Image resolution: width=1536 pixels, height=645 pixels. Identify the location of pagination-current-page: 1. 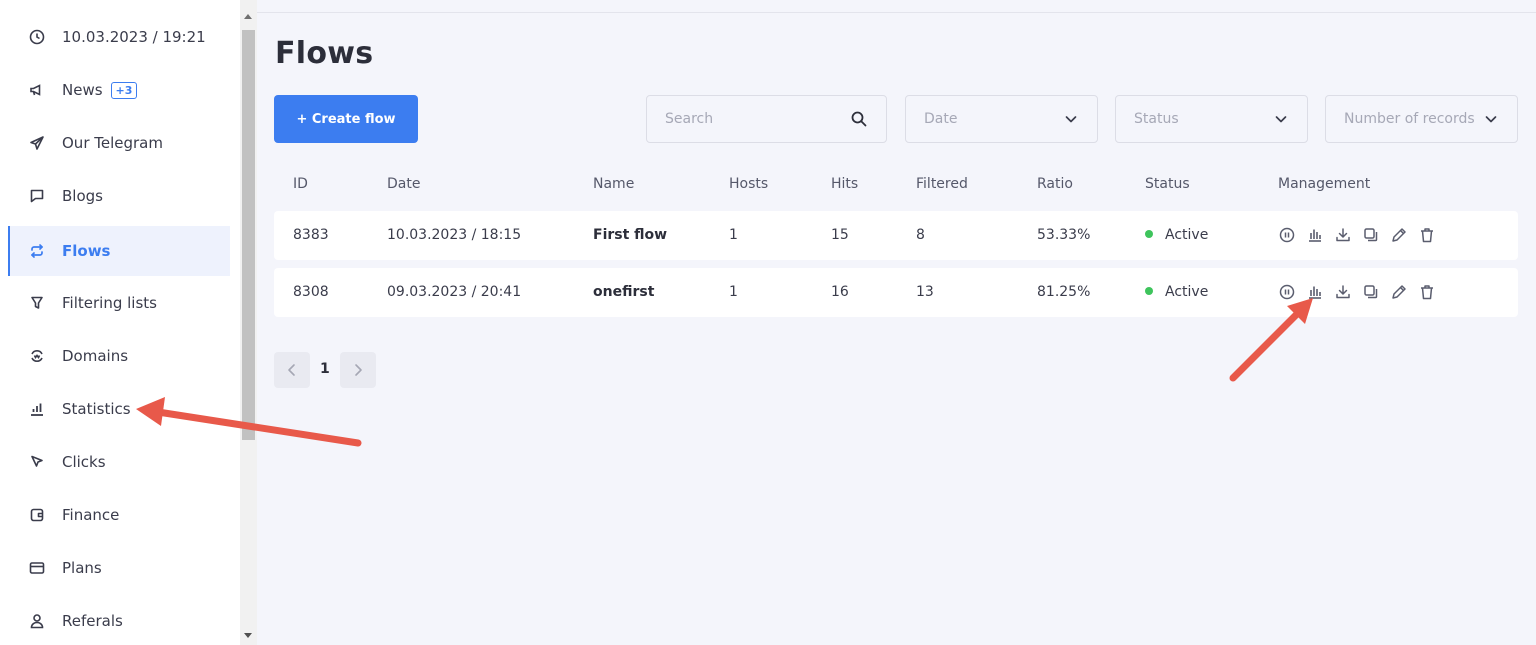
(325, 369).